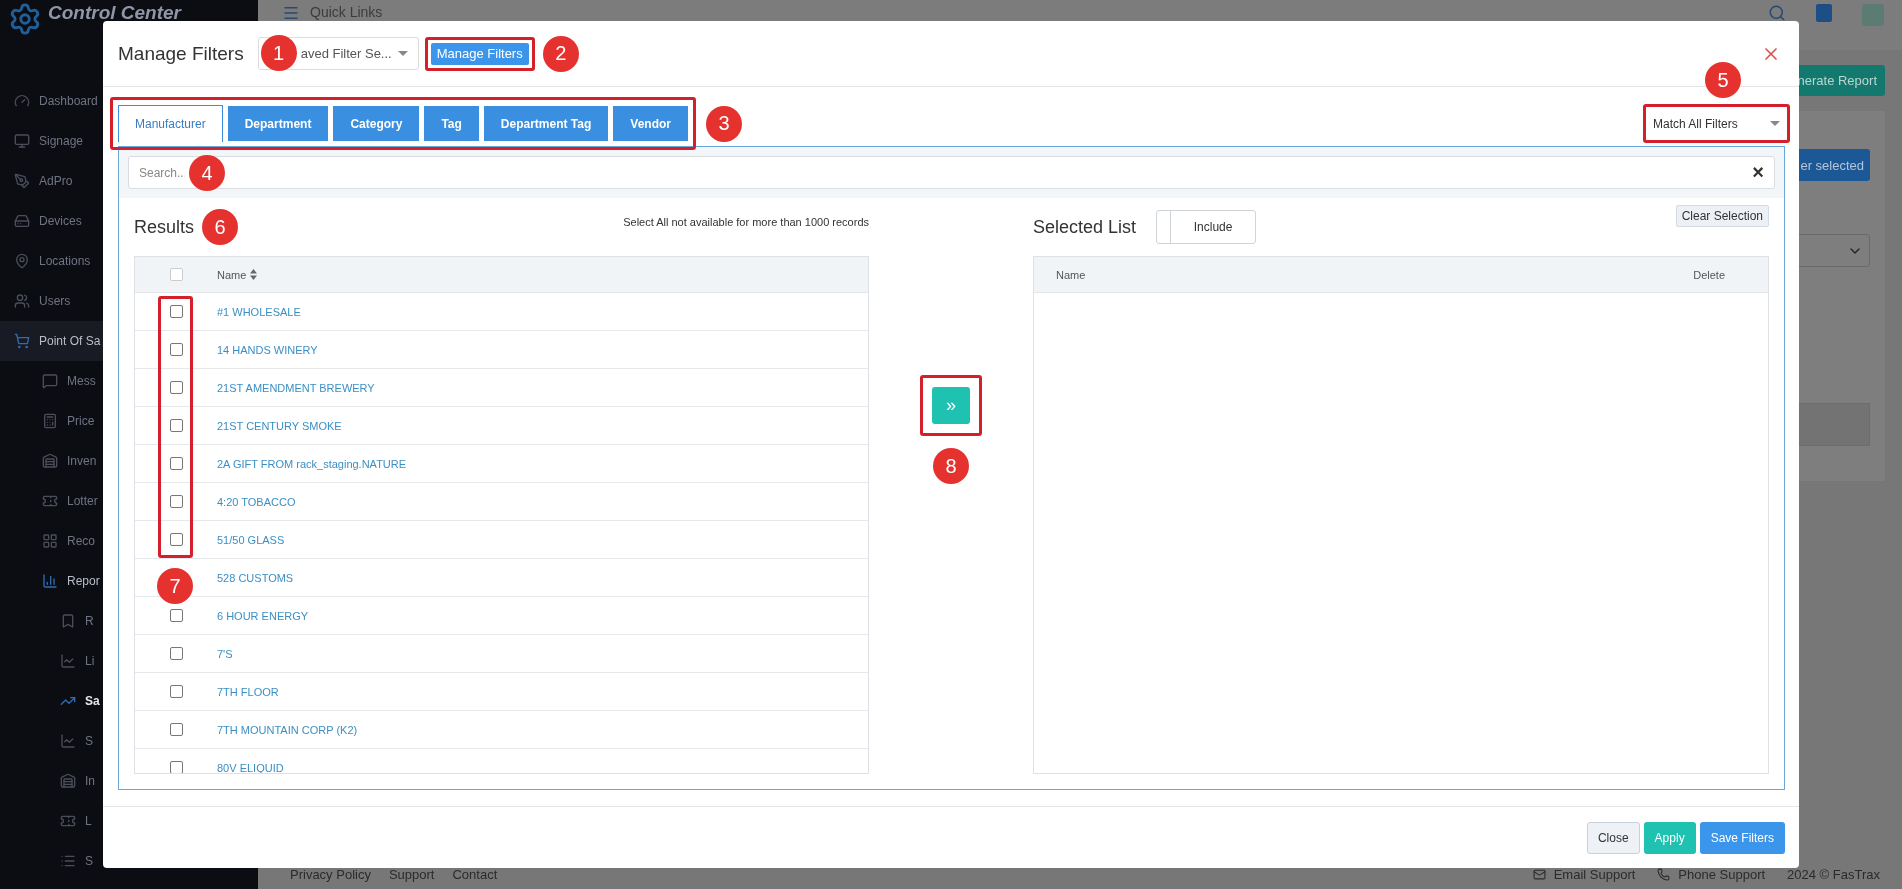 The height and width of the screenshot is (889, 1902). What do you see at coordinates (1723, 80) in the screenshot?
I see `callout-number: 5` at bounding box center [1723, 80].